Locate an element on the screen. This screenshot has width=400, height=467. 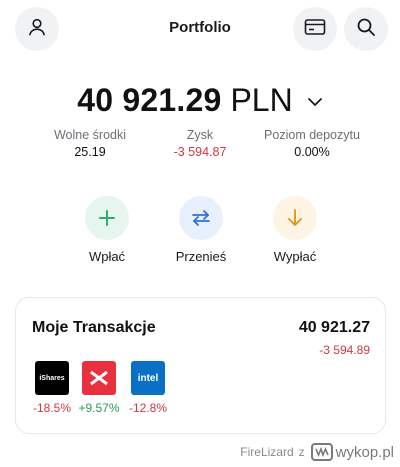
plus-icon is located at coordinates (107, 218).